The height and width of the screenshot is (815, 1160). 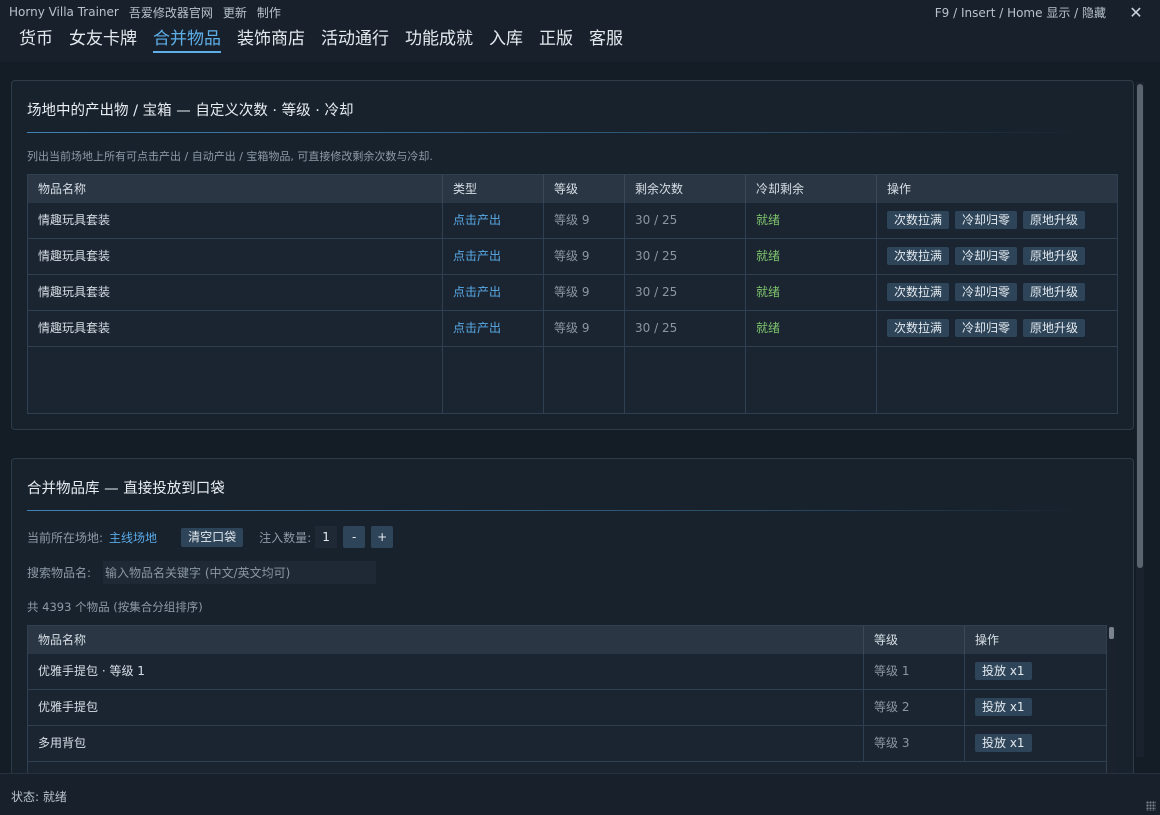 I want to click on library-controls: 当前所在场地: 主线场地 清空口袋 注入数量: 1 - +, so click(x=210, y=537).